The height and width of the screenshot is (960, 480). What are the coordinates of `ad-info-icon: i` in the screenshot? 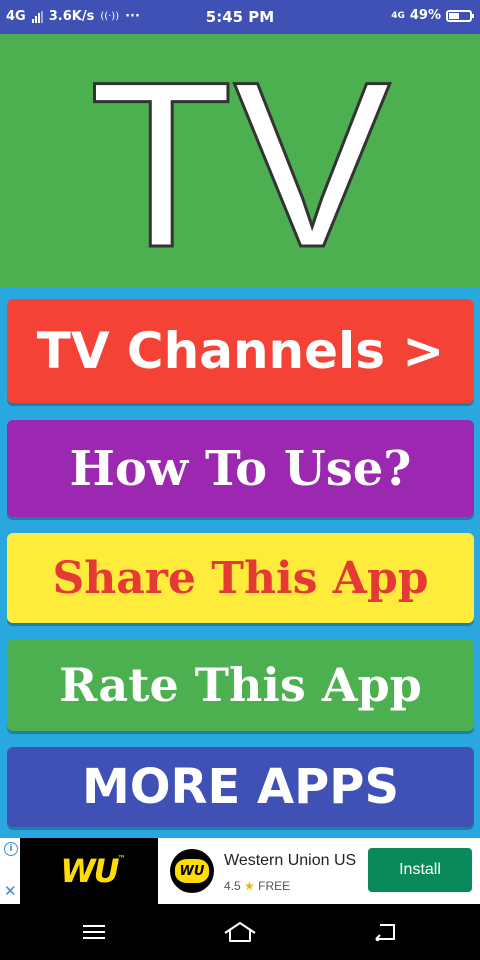 It's located at (11, 849).